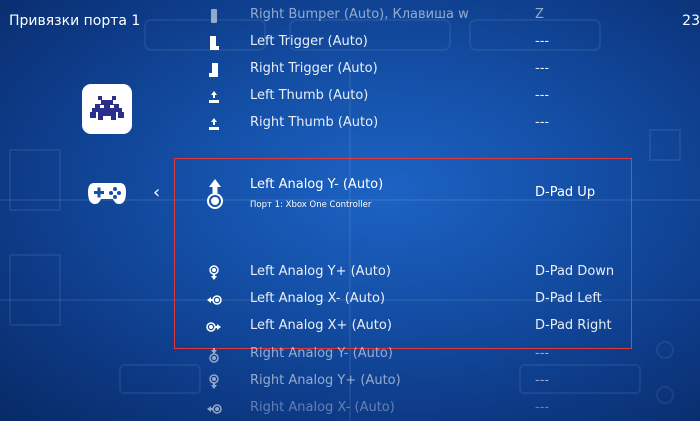  I want to click on right-thumb-icon, so click(214, 124).